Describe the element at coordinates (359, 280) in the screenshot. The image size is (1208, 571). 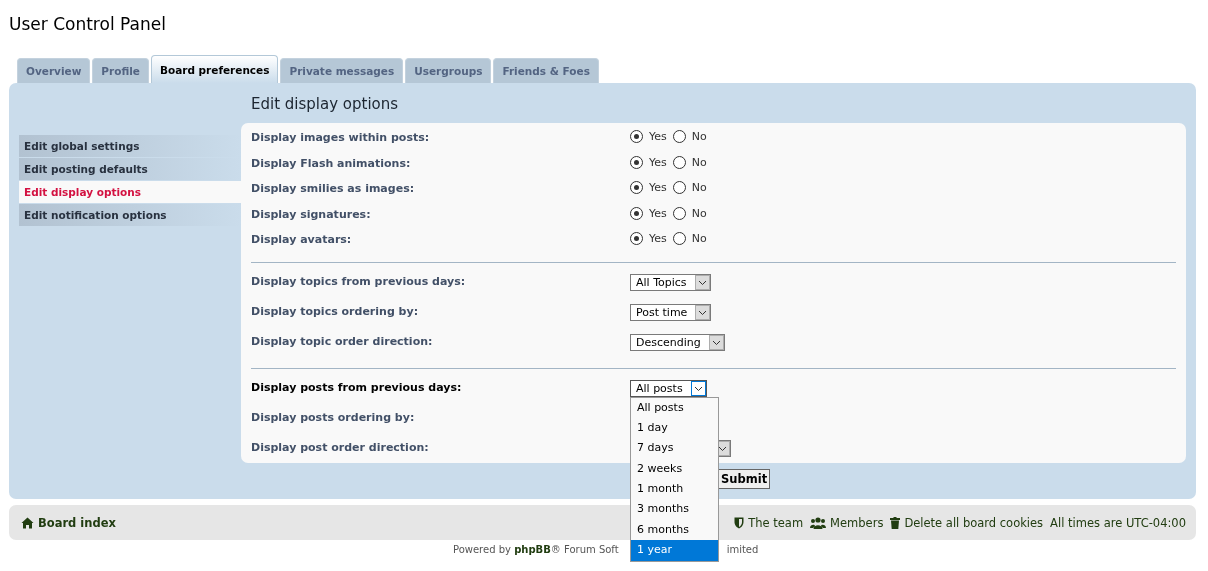
I see `option-label: Display topics from previous days:` at that location.